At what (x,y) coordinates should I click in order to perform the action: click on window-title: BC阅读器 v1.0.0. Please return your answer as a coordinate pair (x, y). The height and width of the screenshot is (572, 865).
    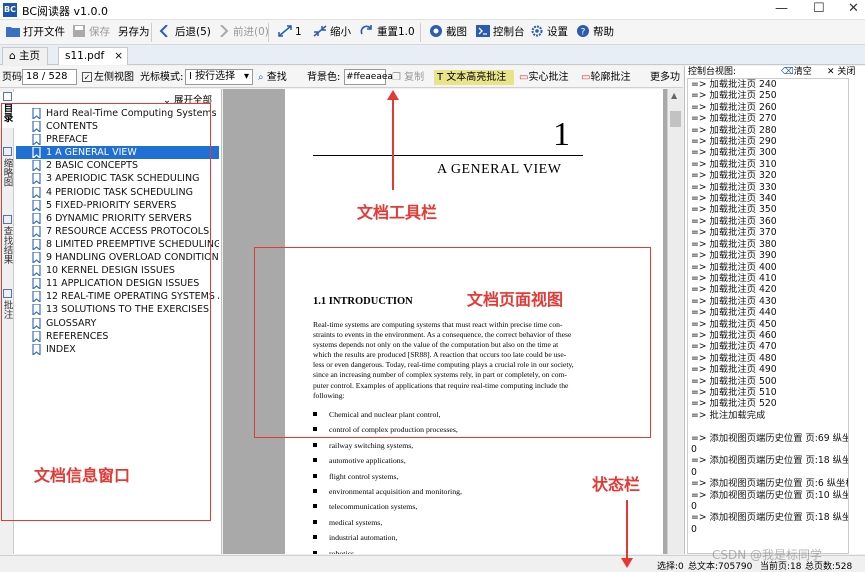
    Looking at the image, I should click on (65, 11).